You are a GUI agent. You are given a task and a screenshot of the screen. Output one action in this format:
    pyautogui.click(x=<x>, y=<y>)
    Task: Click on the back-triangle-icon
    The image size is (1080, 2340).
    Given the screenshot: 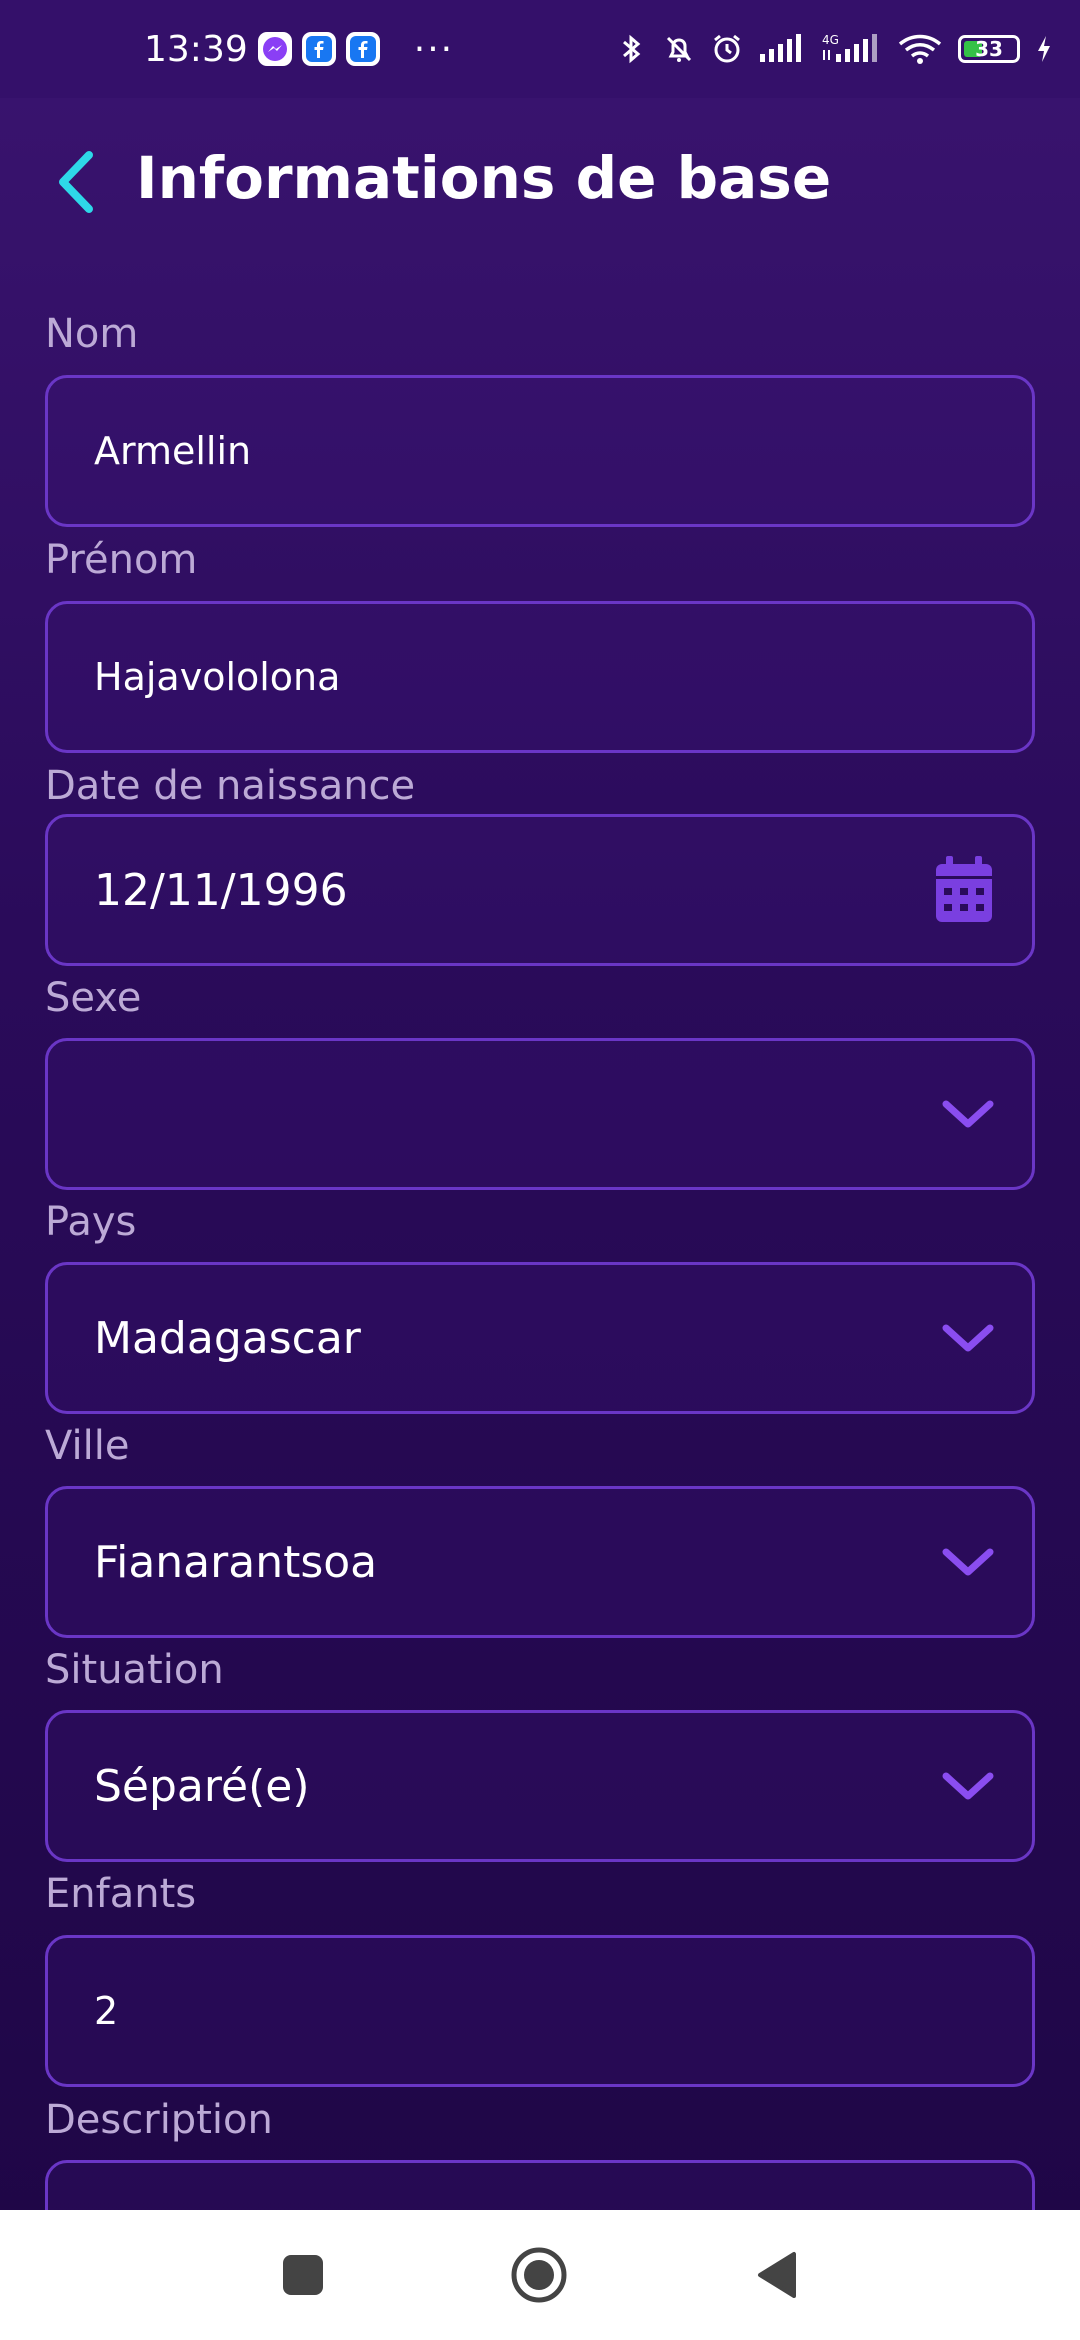 What is the action you would take?
    pyautogui.click(x=777, y=2275)
    